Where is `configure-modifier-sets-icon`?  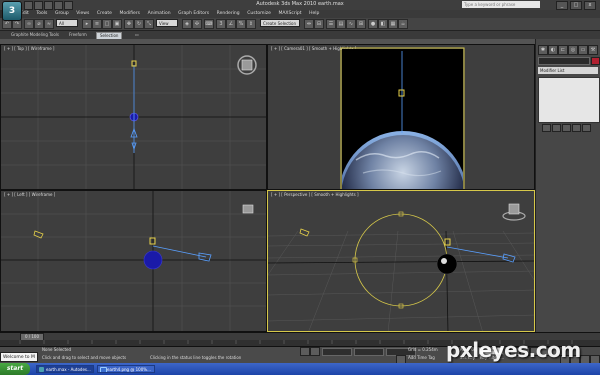 configure-modifier-sets-icon is located at coordinates (586, 128).